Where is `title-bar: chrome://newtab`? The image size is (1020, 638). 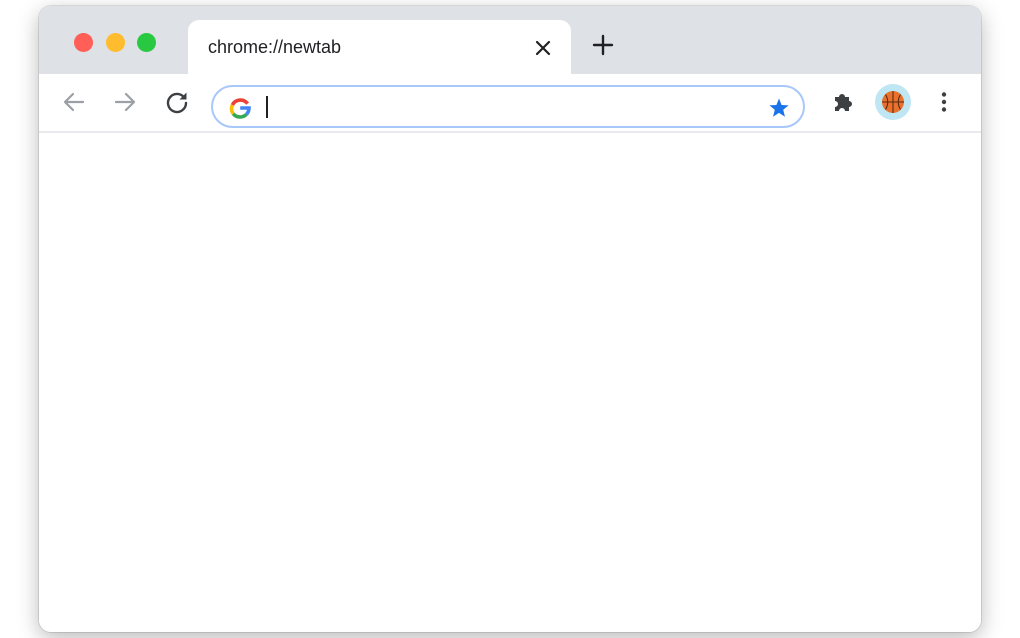 title-bar: chrome://newtab is located at coordinates (510, 41).